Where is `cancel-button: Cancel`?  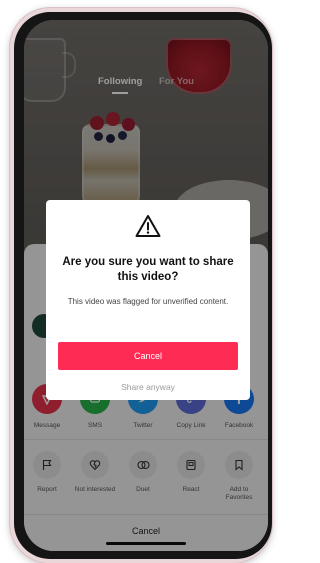 cancel-button: Cancel is located at coordinates (148, 356).